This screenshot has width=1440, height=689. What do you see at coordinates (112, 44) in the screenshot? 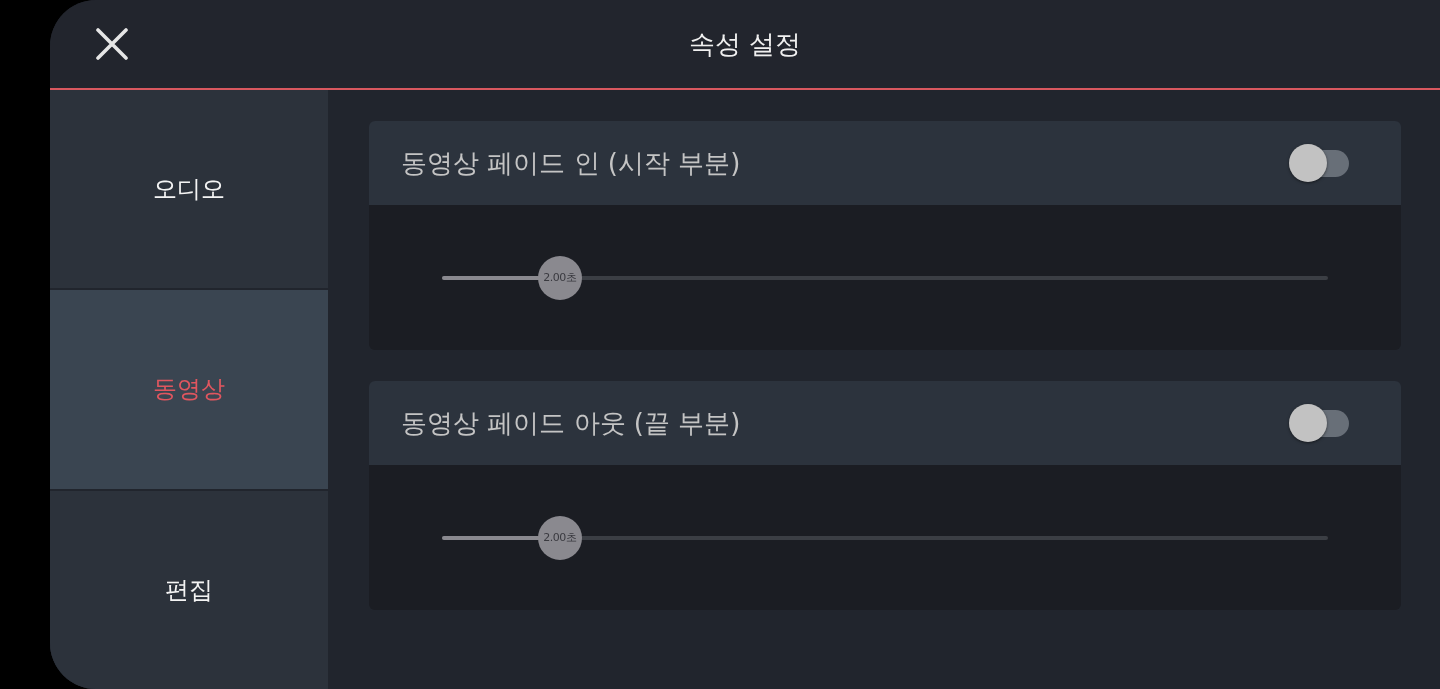
I see `close-icon` at bounding box center [112, 44].